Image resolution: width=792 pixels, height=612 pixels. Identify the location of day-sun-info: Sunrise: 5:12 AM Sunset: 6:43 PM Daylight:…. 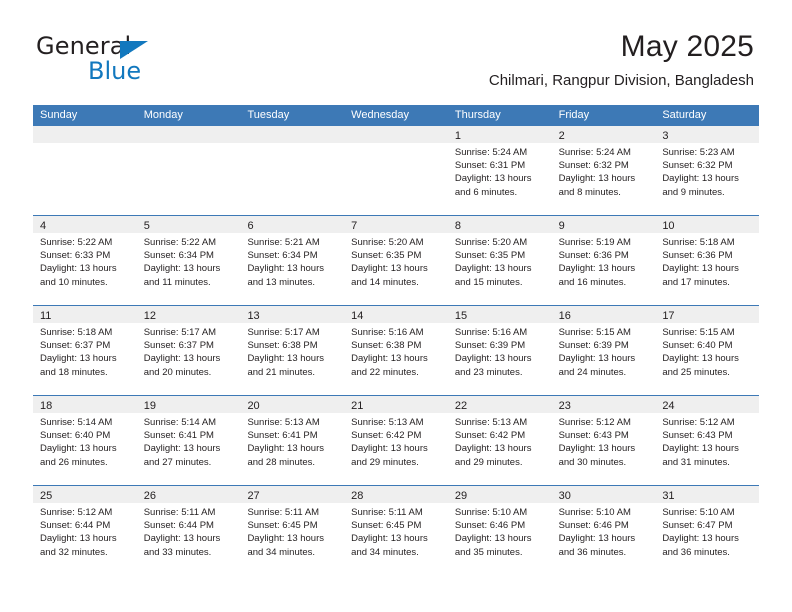
(707, 441).